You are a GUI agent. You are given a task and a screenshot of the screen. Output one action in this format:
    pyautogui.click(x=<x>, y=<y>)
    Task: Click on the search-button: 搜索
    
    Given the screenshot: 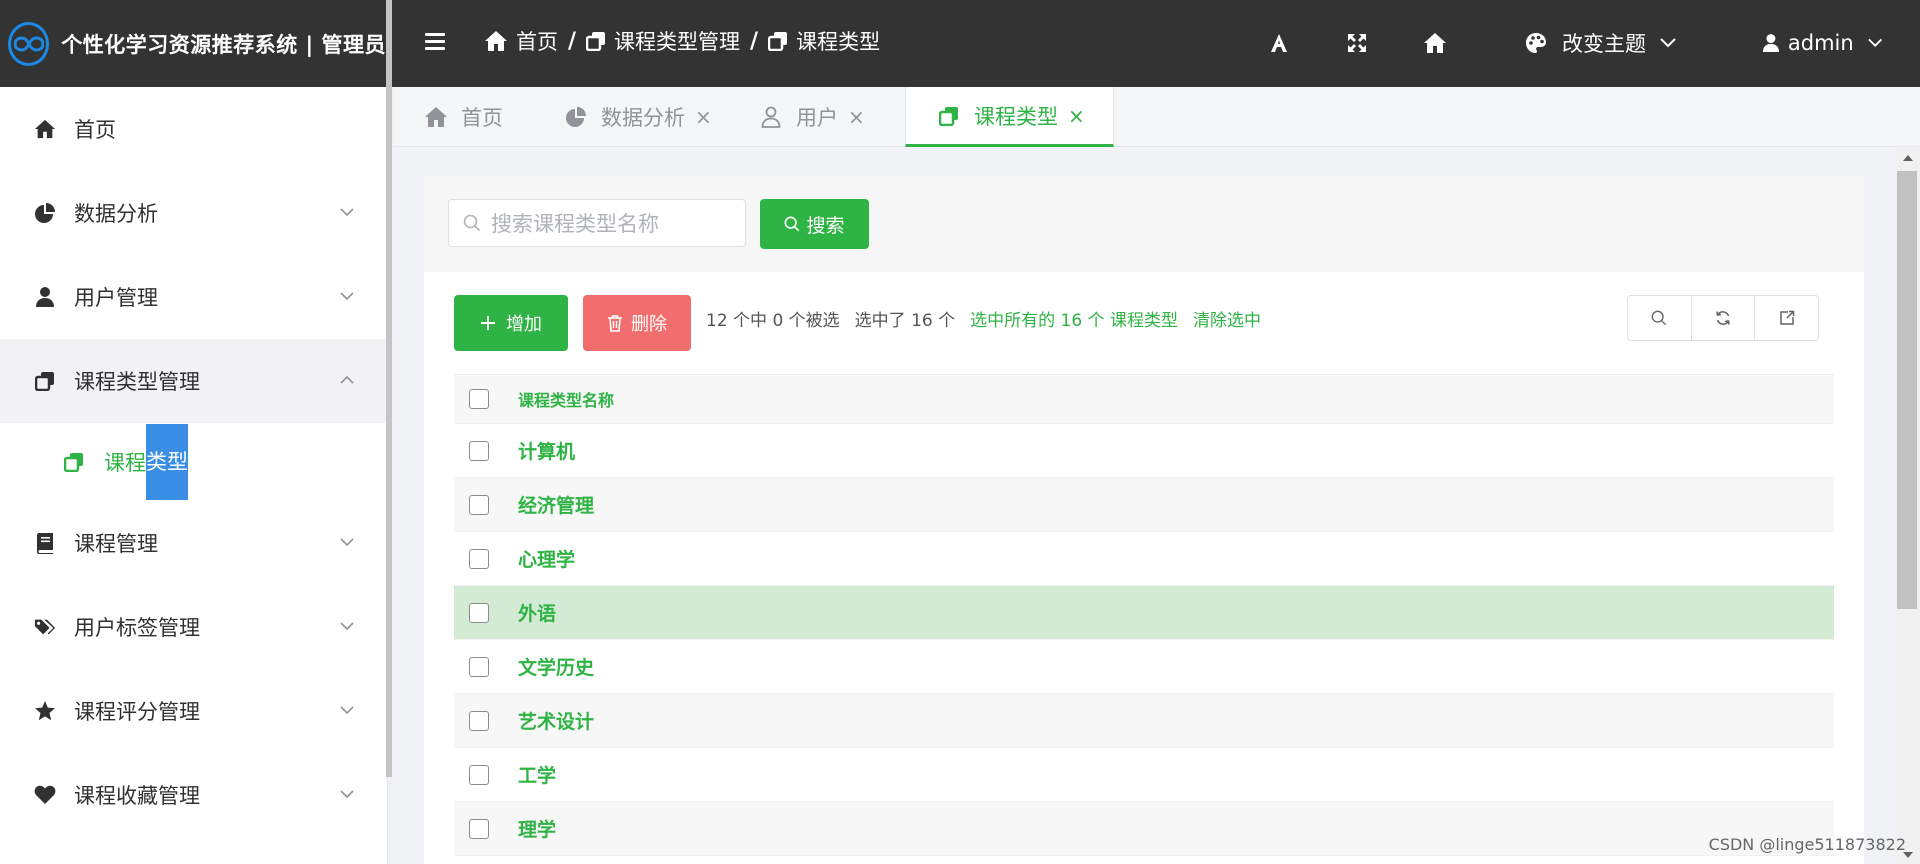 What is the action you would take?
    pyautogui.click(x=814, y=224)
    